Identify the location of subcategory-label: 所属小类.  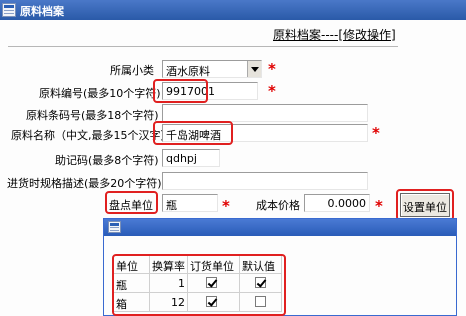
(132, 70).